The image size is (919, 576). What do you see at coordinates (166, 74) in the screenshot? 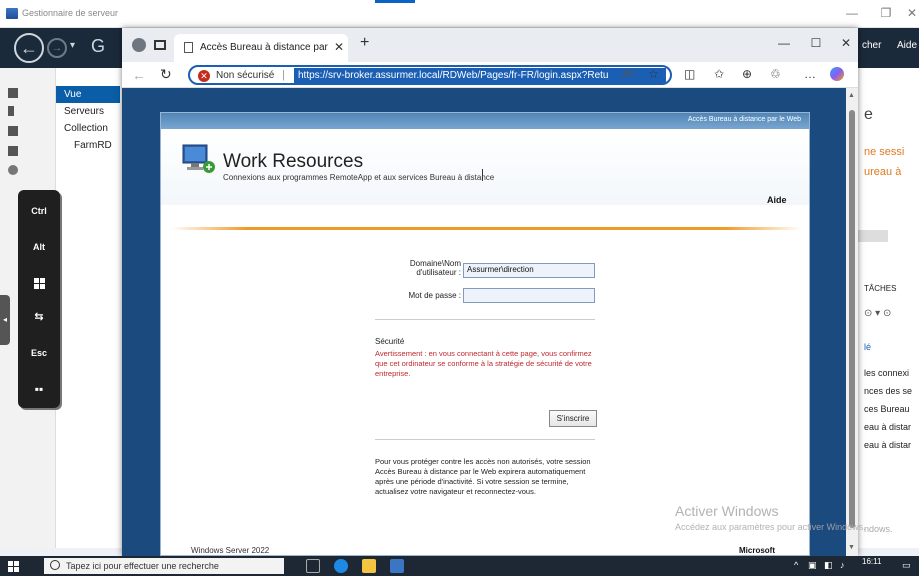
I see `reload-icon: ↻` at bounding box center [166, 74].